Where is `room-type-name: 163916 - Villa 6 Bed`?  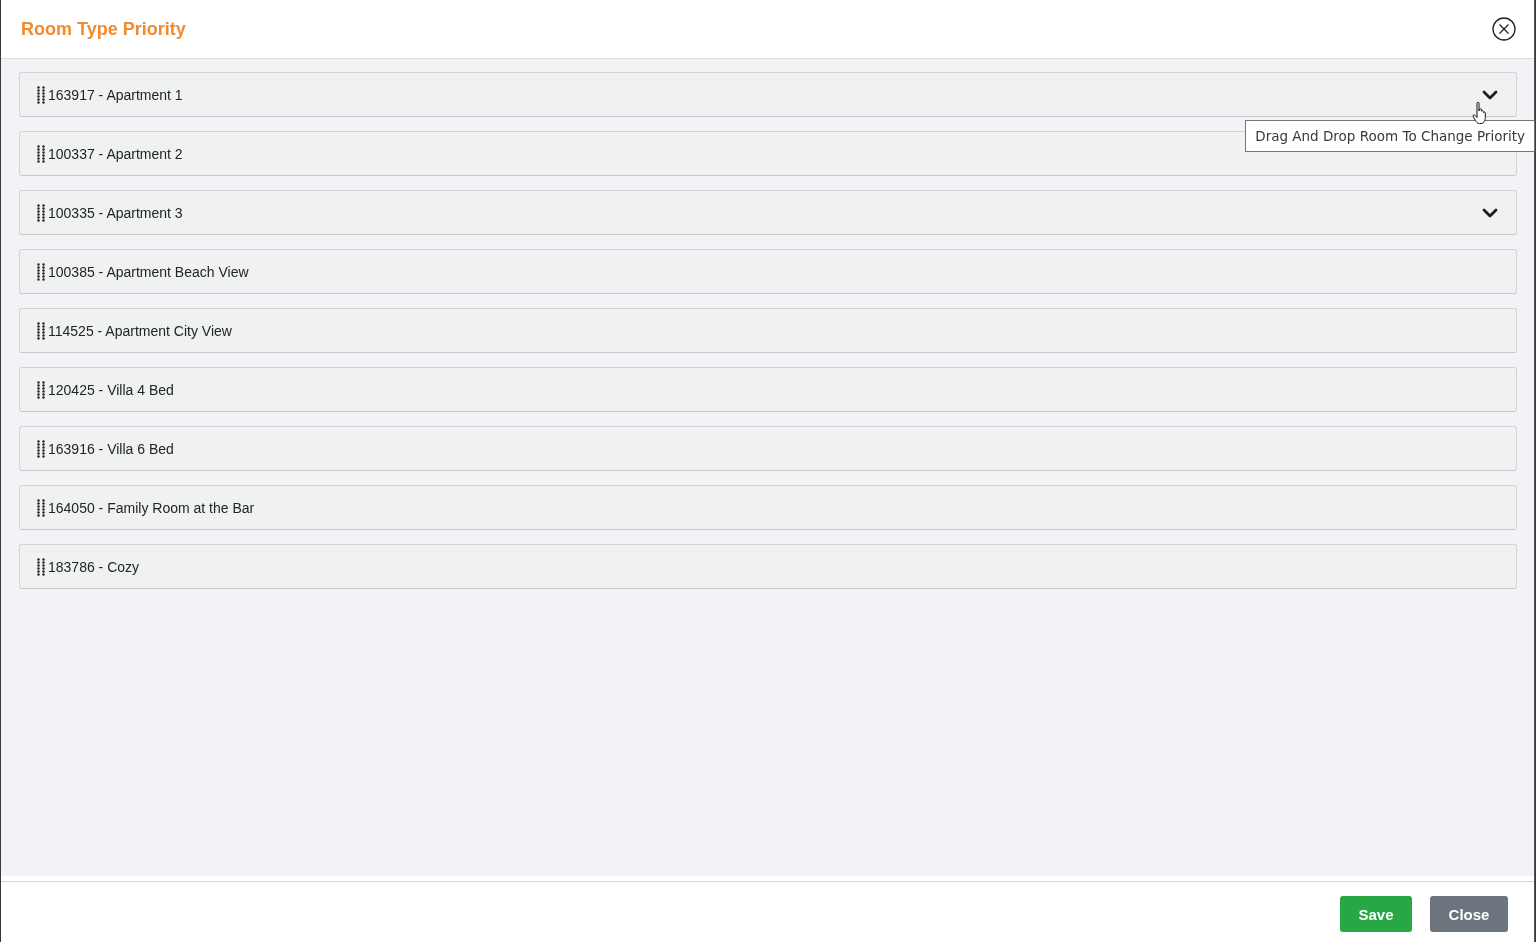 room-type-name: 163916 - Villa 6 Bed is located at coordinates (111, 448).